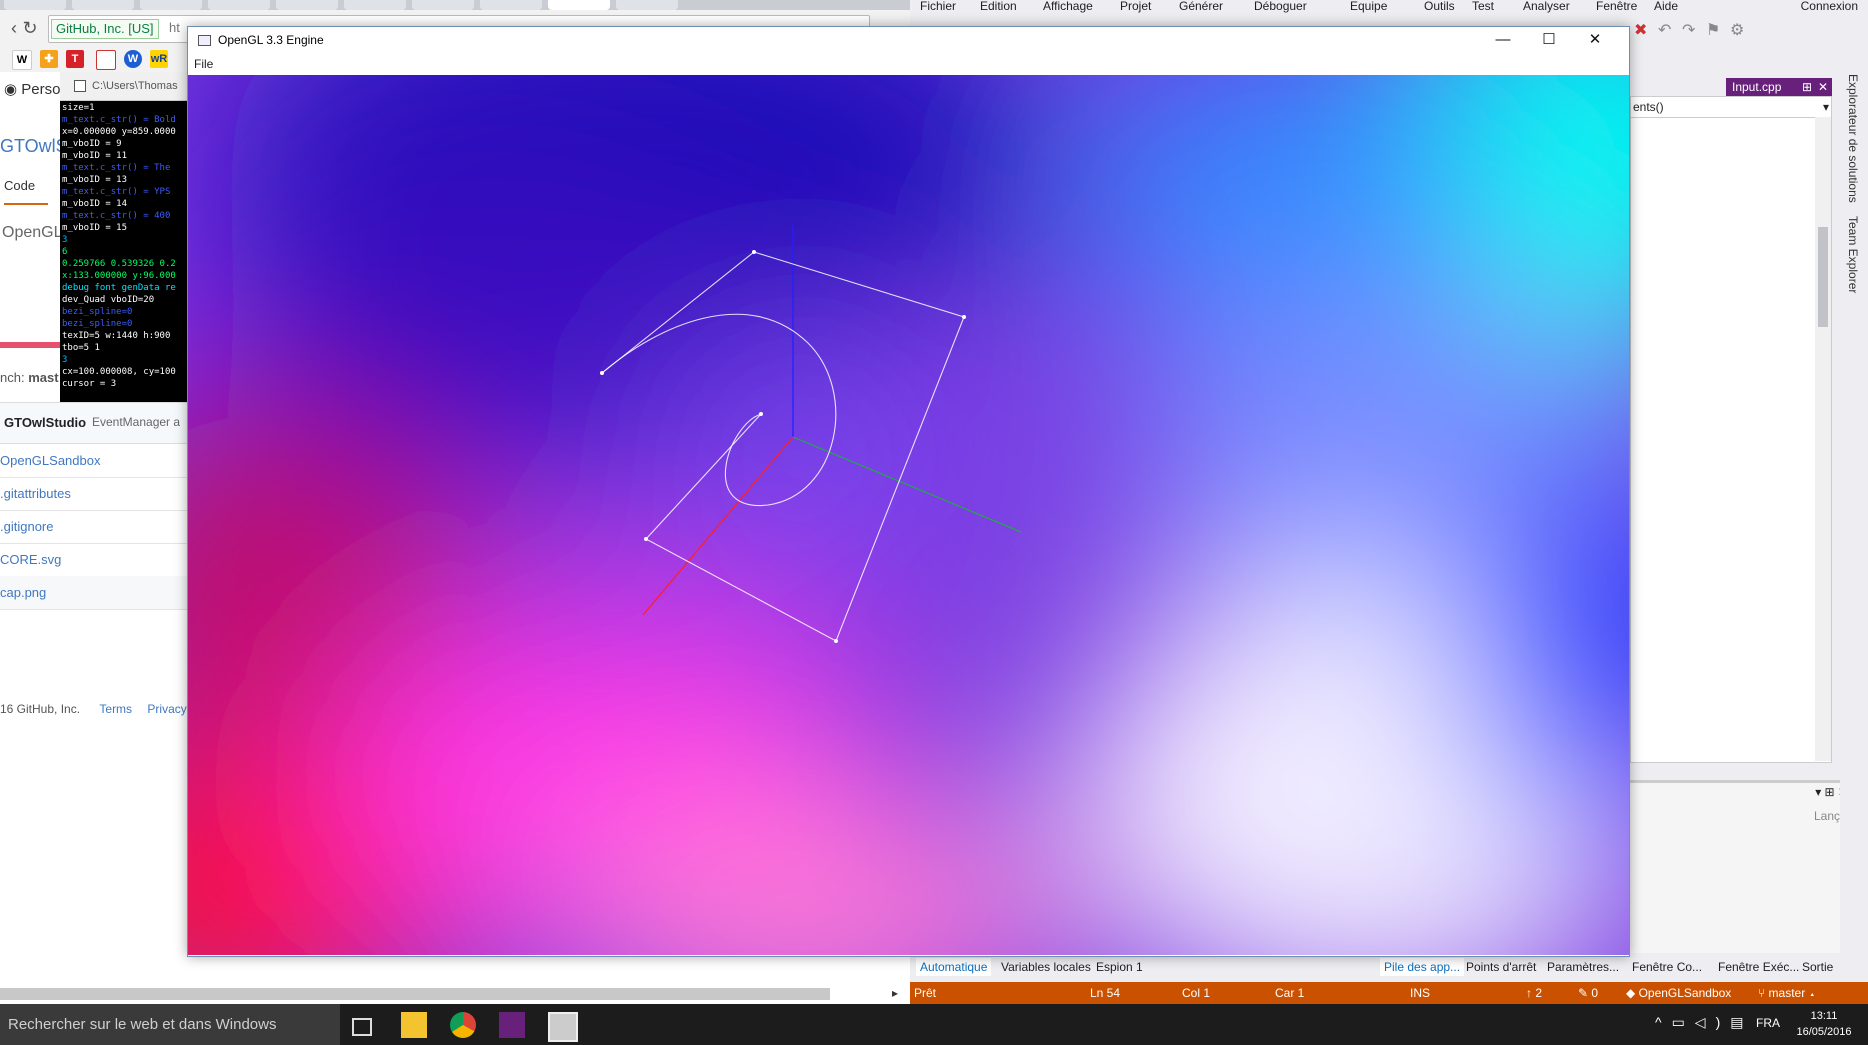 The height and width of the screenshot is (1045, 1868). Describe the element at coordinates (1368, 6) in the screenshot. I see `menu-item: Equipe` at that location.